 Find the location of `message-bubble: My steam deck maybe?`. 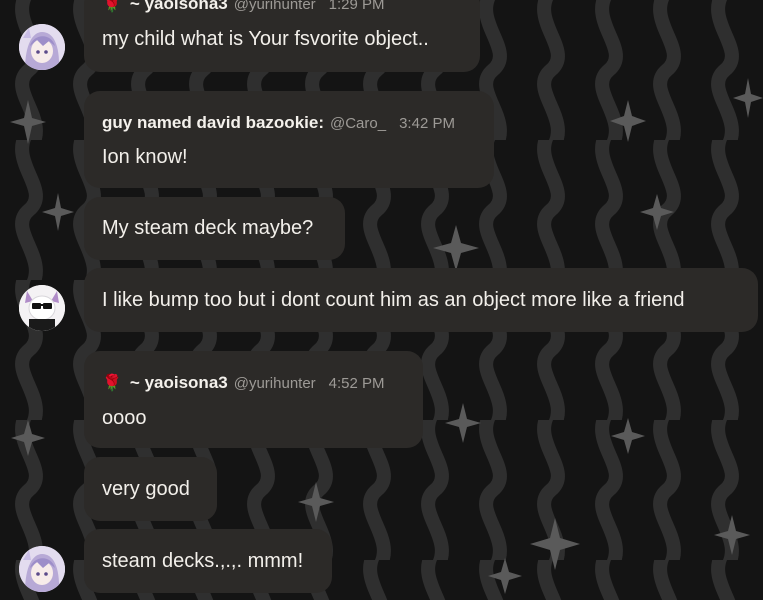

message-bubble: My steam deck maybe? is located at coordinates (214, 228).